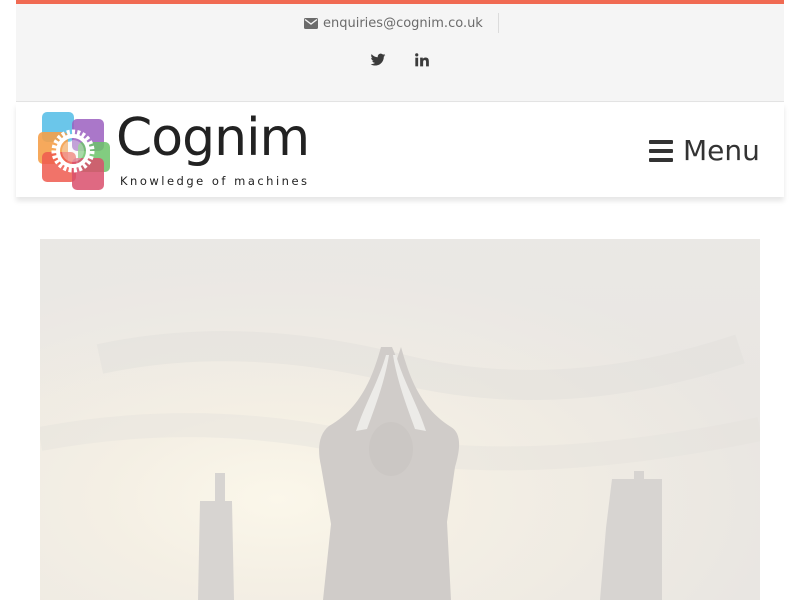 The width and height of the screenshot is (800, 600). I want to click on cognim-logo: Cognim Knowledge of machines, so click(188, 149).